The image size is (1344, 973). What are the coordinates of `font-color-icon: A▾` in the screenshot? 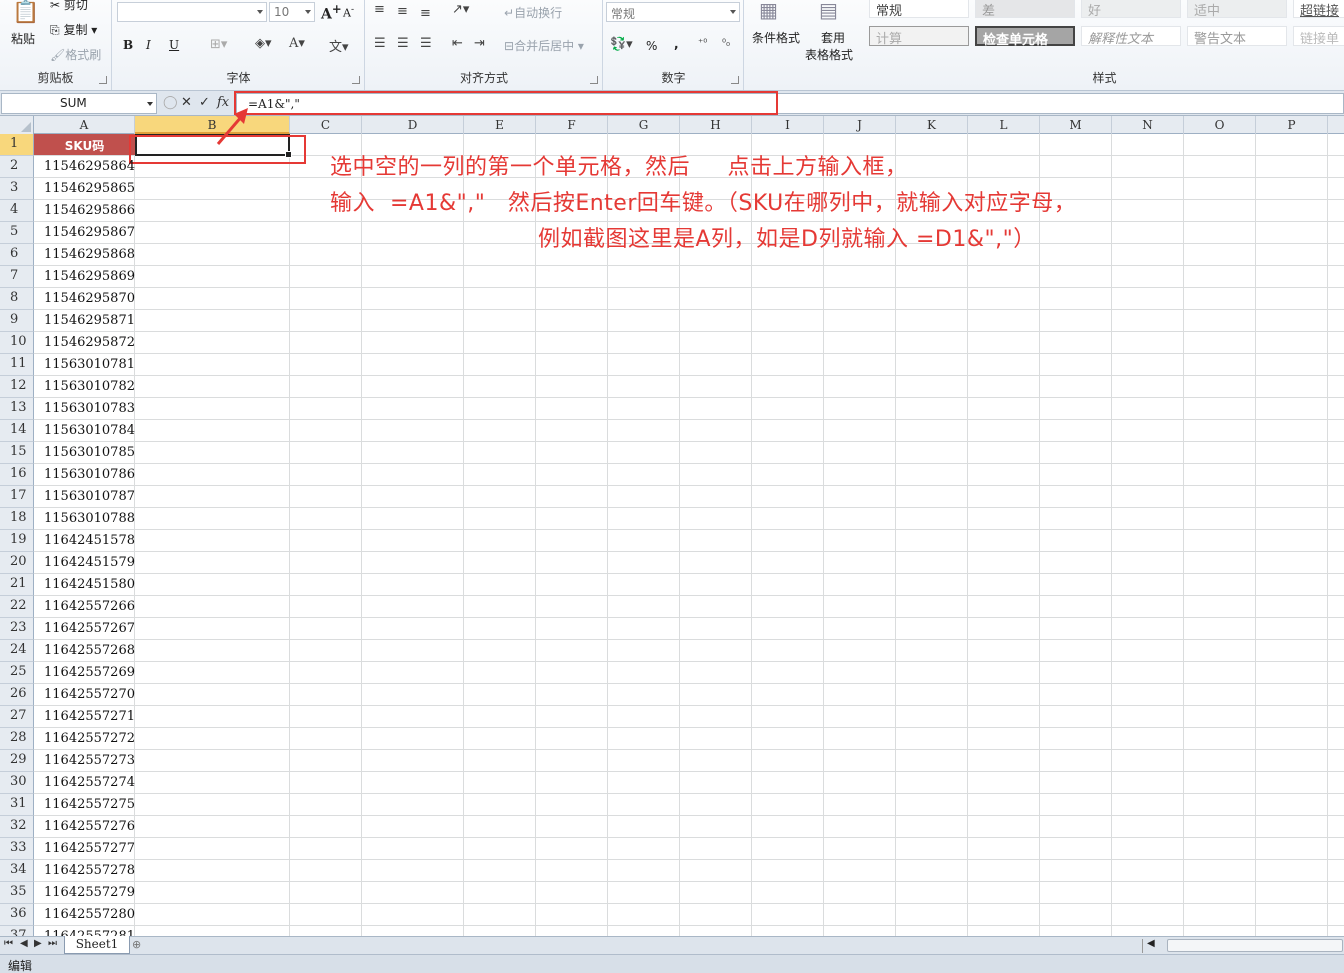 It's located at (297, 43).